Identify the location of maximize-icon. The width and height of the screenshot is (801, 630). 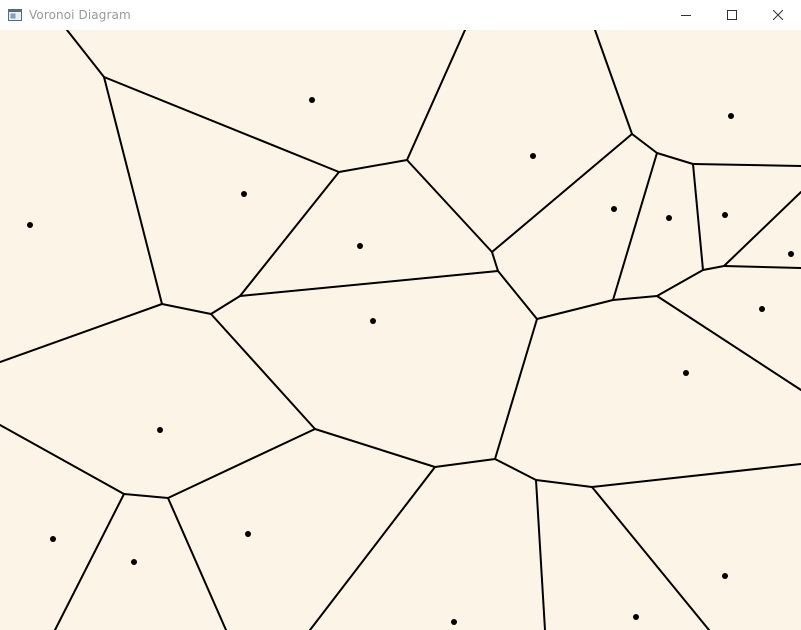
(732, 15).